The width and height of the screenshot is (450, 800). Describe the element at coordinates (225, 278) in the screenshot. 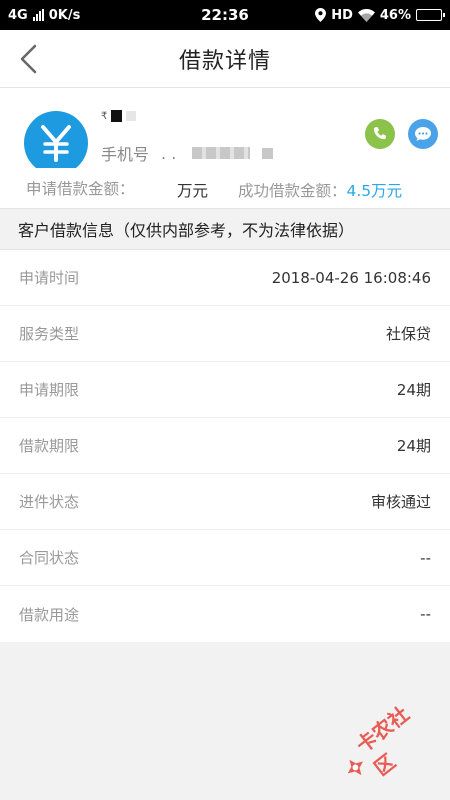

I see `info-row-apply-time: 申请时间 2018-04-26 16:08:46` at that location.